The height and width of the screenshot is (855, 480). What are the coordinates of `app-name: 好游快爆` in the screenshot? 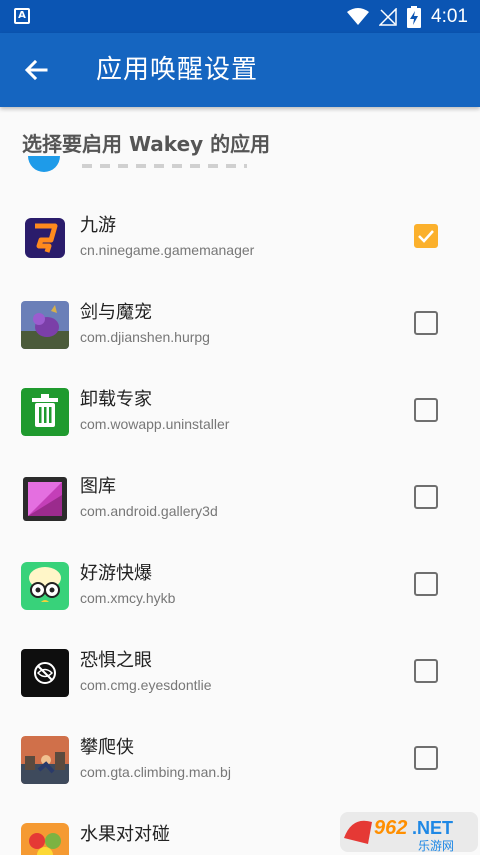 It's located at (116, 573).